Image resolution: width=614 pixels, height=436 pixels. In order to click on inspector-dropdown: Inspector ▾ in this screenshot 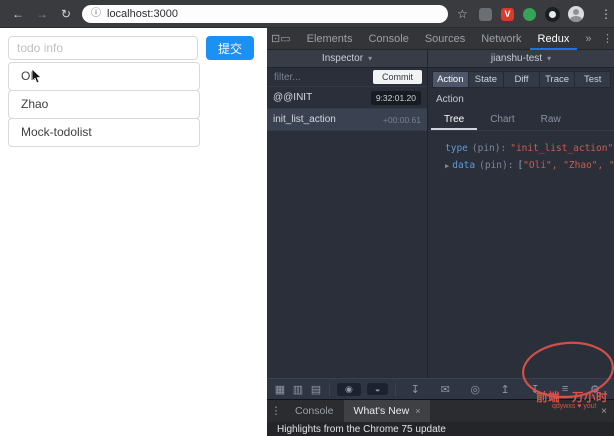, I will do `click(347, 59)`.